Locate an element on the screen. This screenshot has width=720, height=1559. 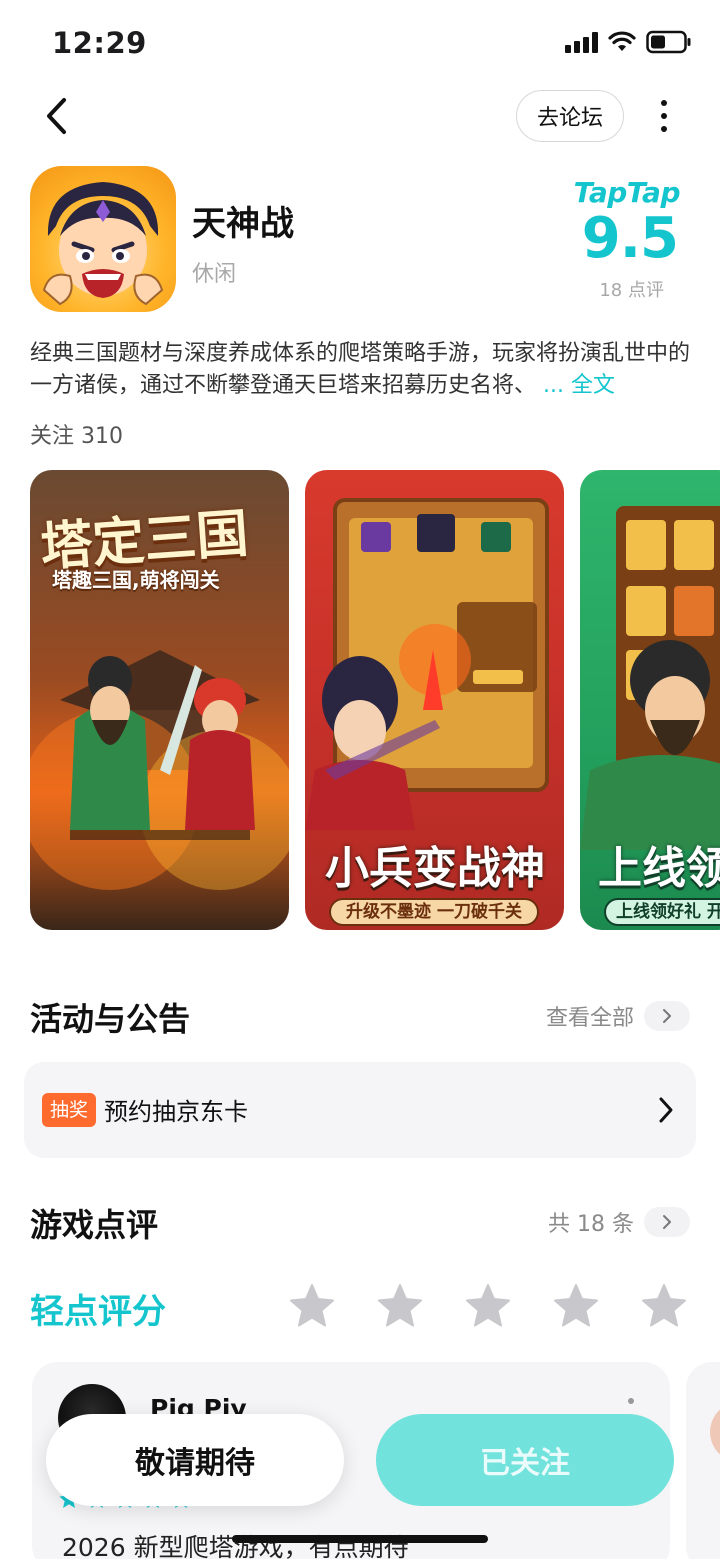
signal-icon is located at coordinates (581, 42).